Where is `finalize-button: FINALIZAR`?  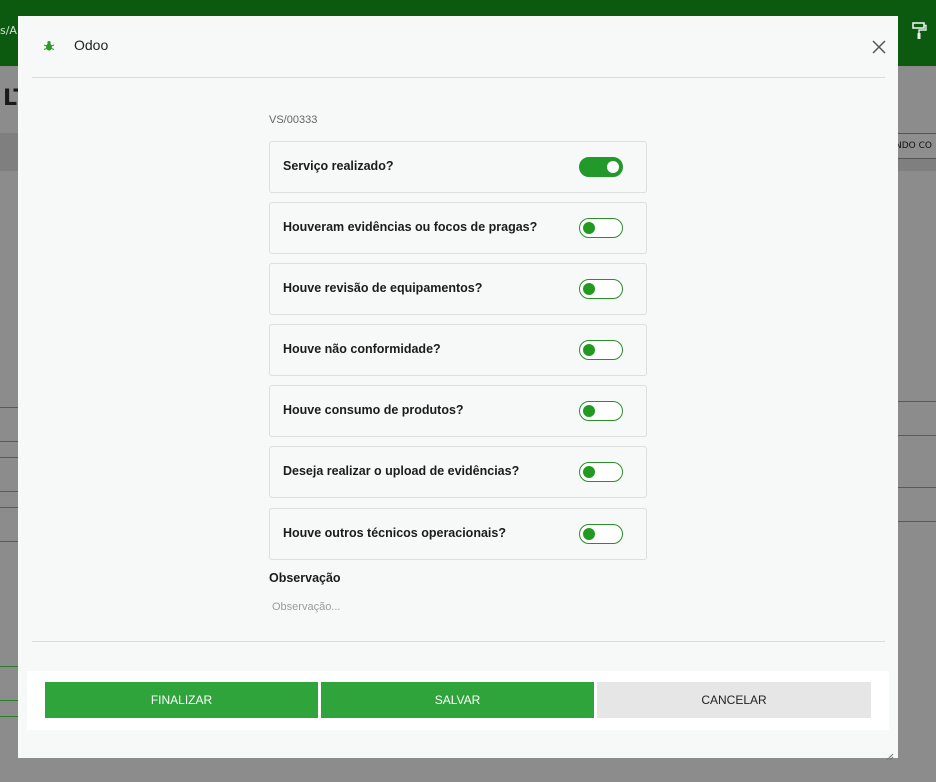
finalize-button: FINALIZAR is located at coordinates (181, 700).